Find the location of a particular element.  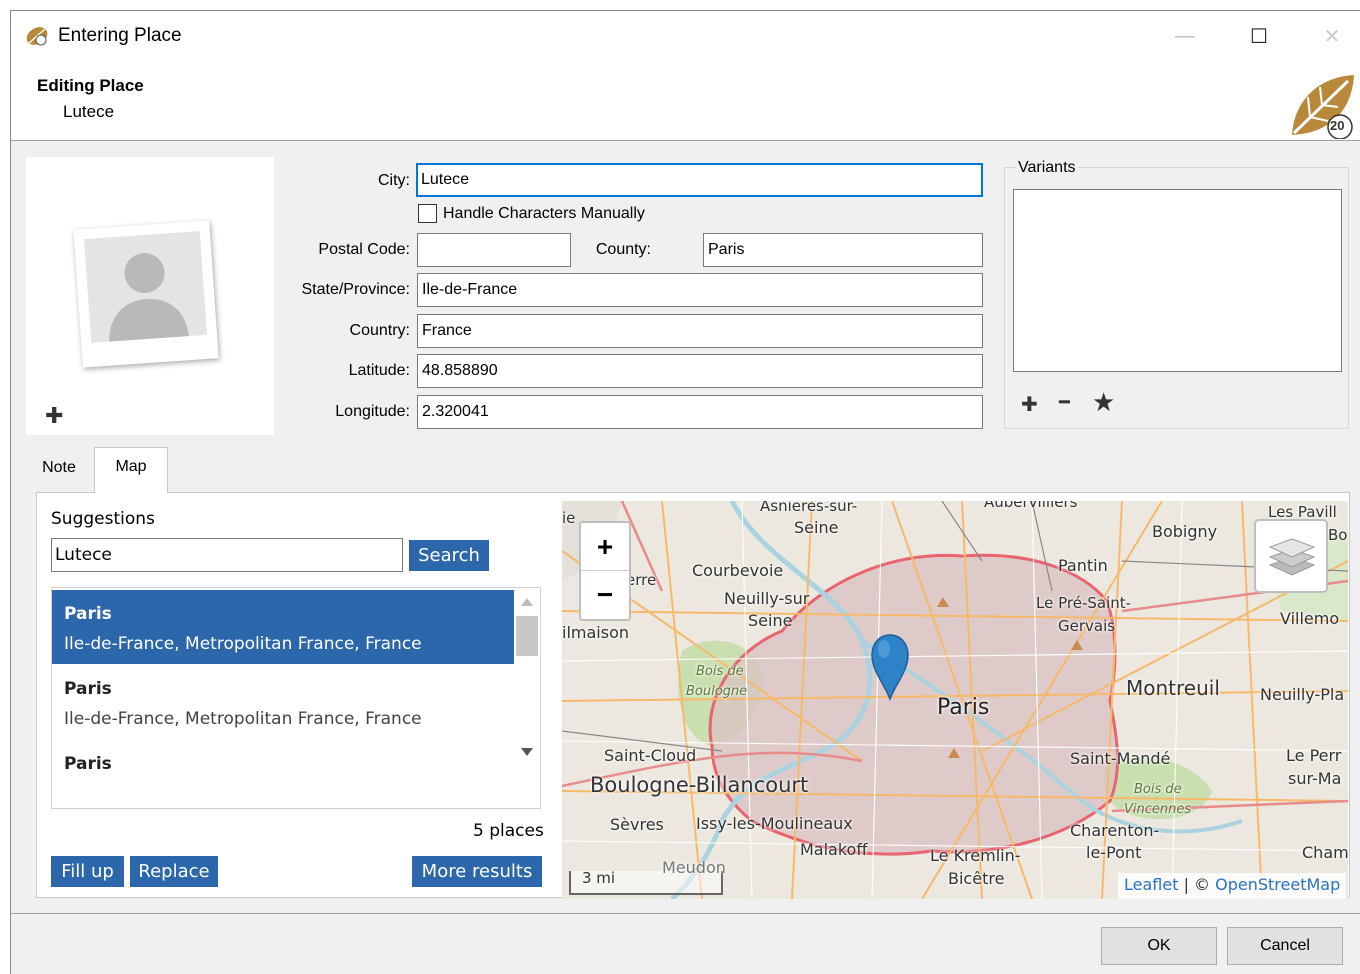

map-label-montreuil: Montreuil is located at coordinates (1173, 688).